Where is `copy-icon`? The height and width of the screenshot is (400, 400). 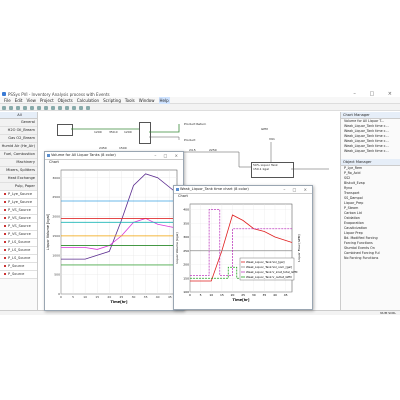 copy-icon is located at coordinates (39, 107).